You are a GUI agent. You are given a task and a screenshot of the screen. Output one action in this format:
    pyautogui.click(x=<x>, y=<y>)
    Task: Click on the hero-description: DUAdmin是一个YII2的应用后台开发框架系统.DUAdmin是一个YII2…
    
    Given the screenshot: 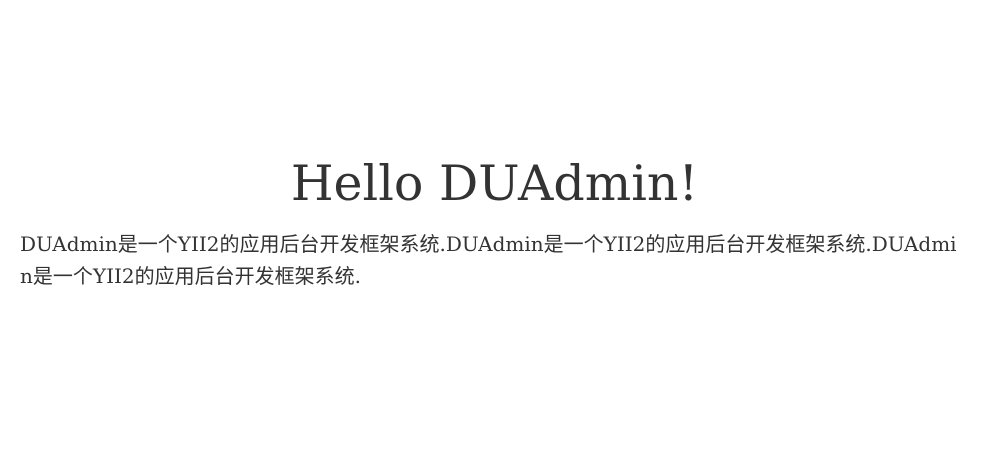 What is the action you would take?
    pyautogui.click(x=488, y=260)
    